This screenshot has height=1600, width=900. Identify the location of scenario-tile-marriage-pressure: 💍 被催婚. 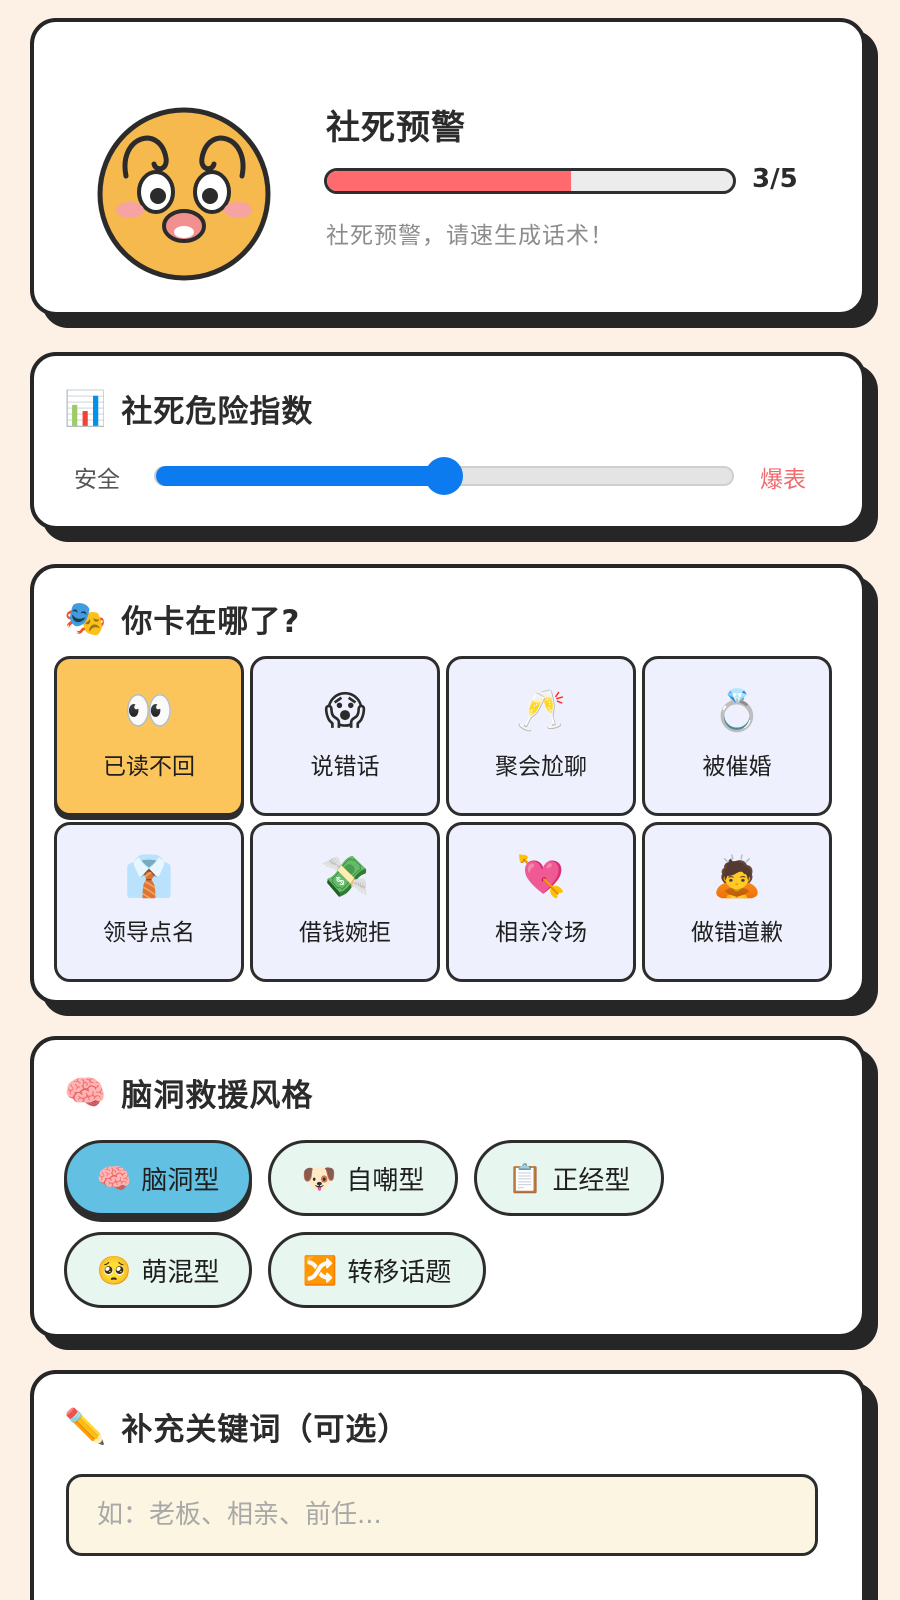
(737, 736).